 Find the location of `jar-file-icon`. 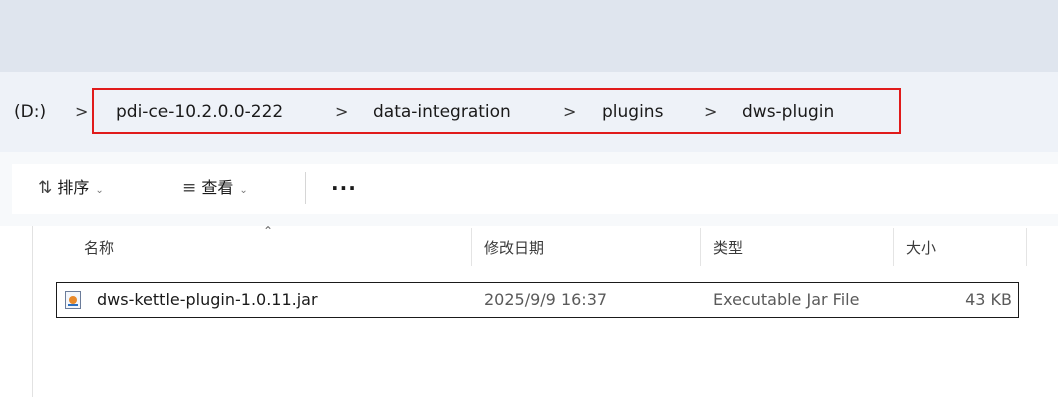

jar-file-icon is located at coordinates (73, 300).